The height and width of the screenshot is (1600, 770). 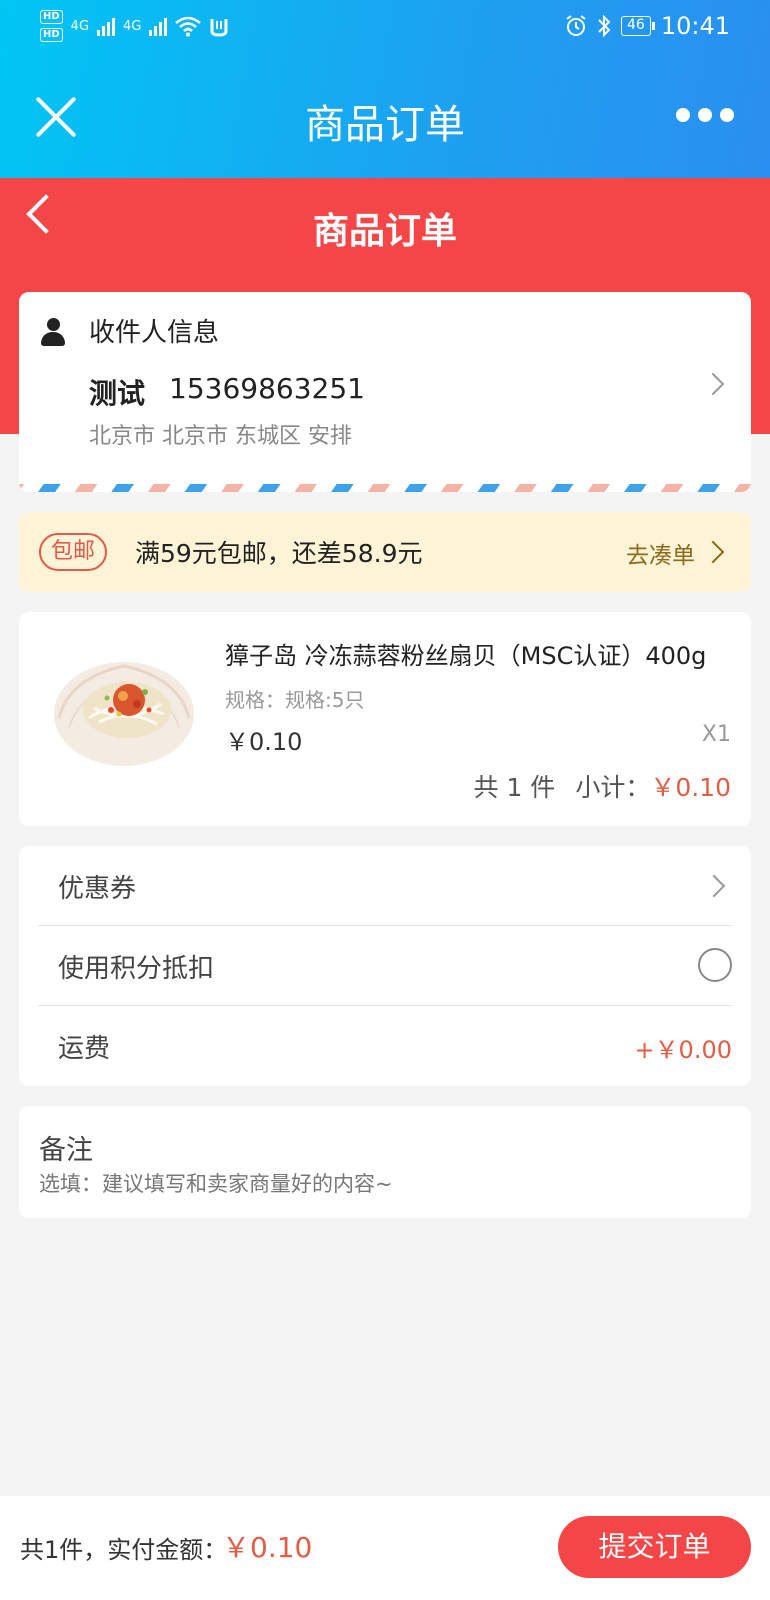 I want to click on points-label: 使用积分抵扣, so click(x=136, y=969).